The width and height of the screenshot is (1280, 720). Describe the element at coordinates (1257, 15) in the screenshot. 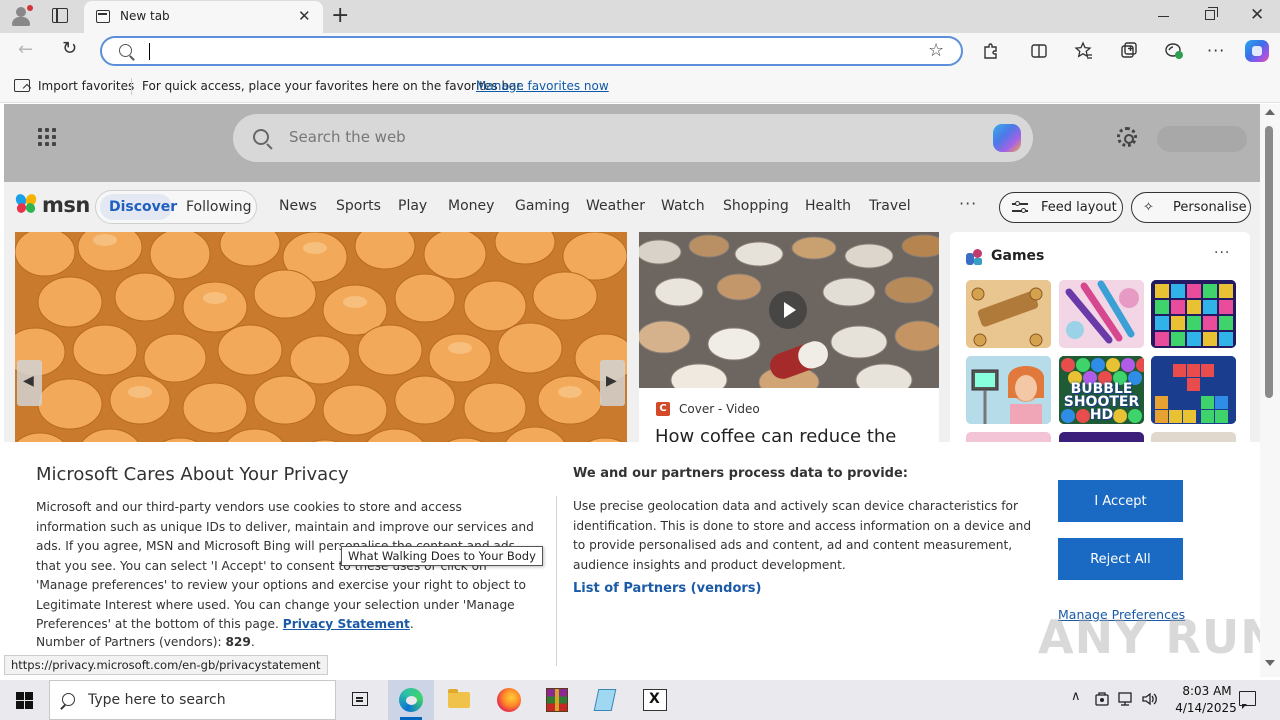

I see `window-close-button: ✕` at that location.